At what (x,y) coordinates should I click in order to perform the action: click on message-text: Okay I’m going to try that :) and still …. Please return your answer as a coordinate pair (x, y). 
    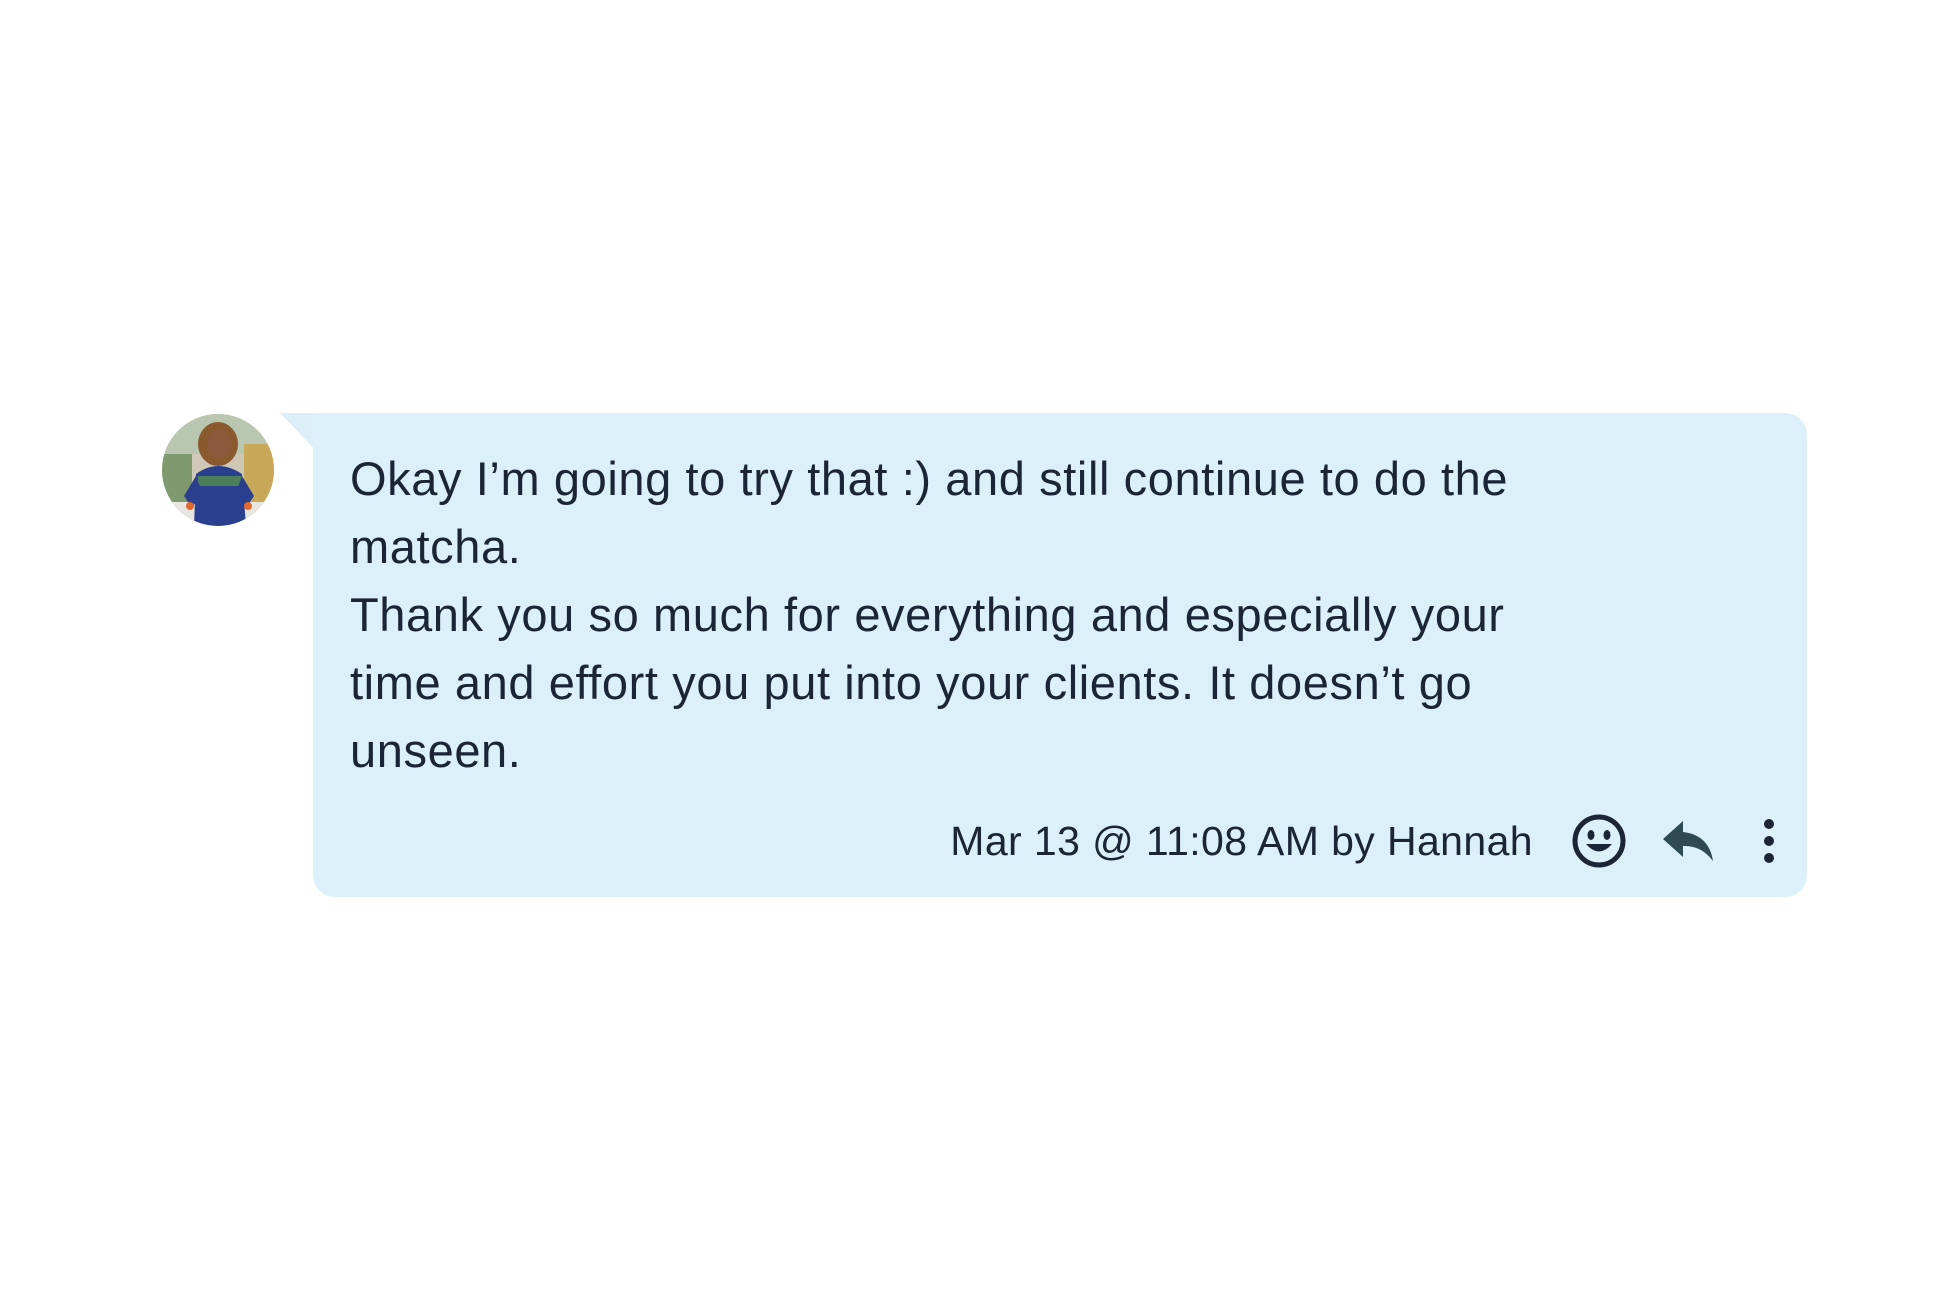
    Looking at the image, I should click on (929, 614).